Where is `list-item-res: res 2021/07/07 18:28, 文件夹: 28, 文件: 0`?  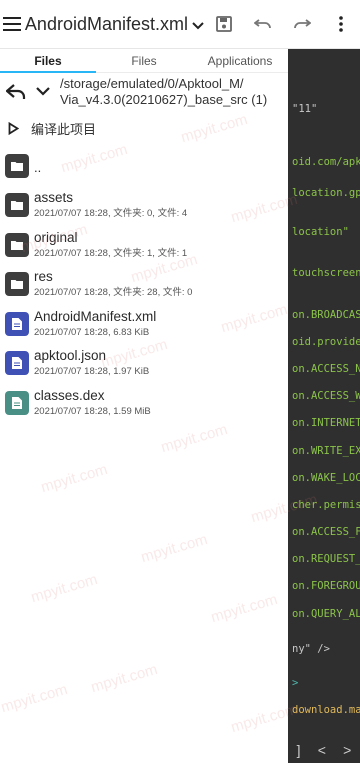
list-item-res: res 2021/07/07 18:28, 文件夹: 28, 文件: 0 is located at coordinates (144, 285).